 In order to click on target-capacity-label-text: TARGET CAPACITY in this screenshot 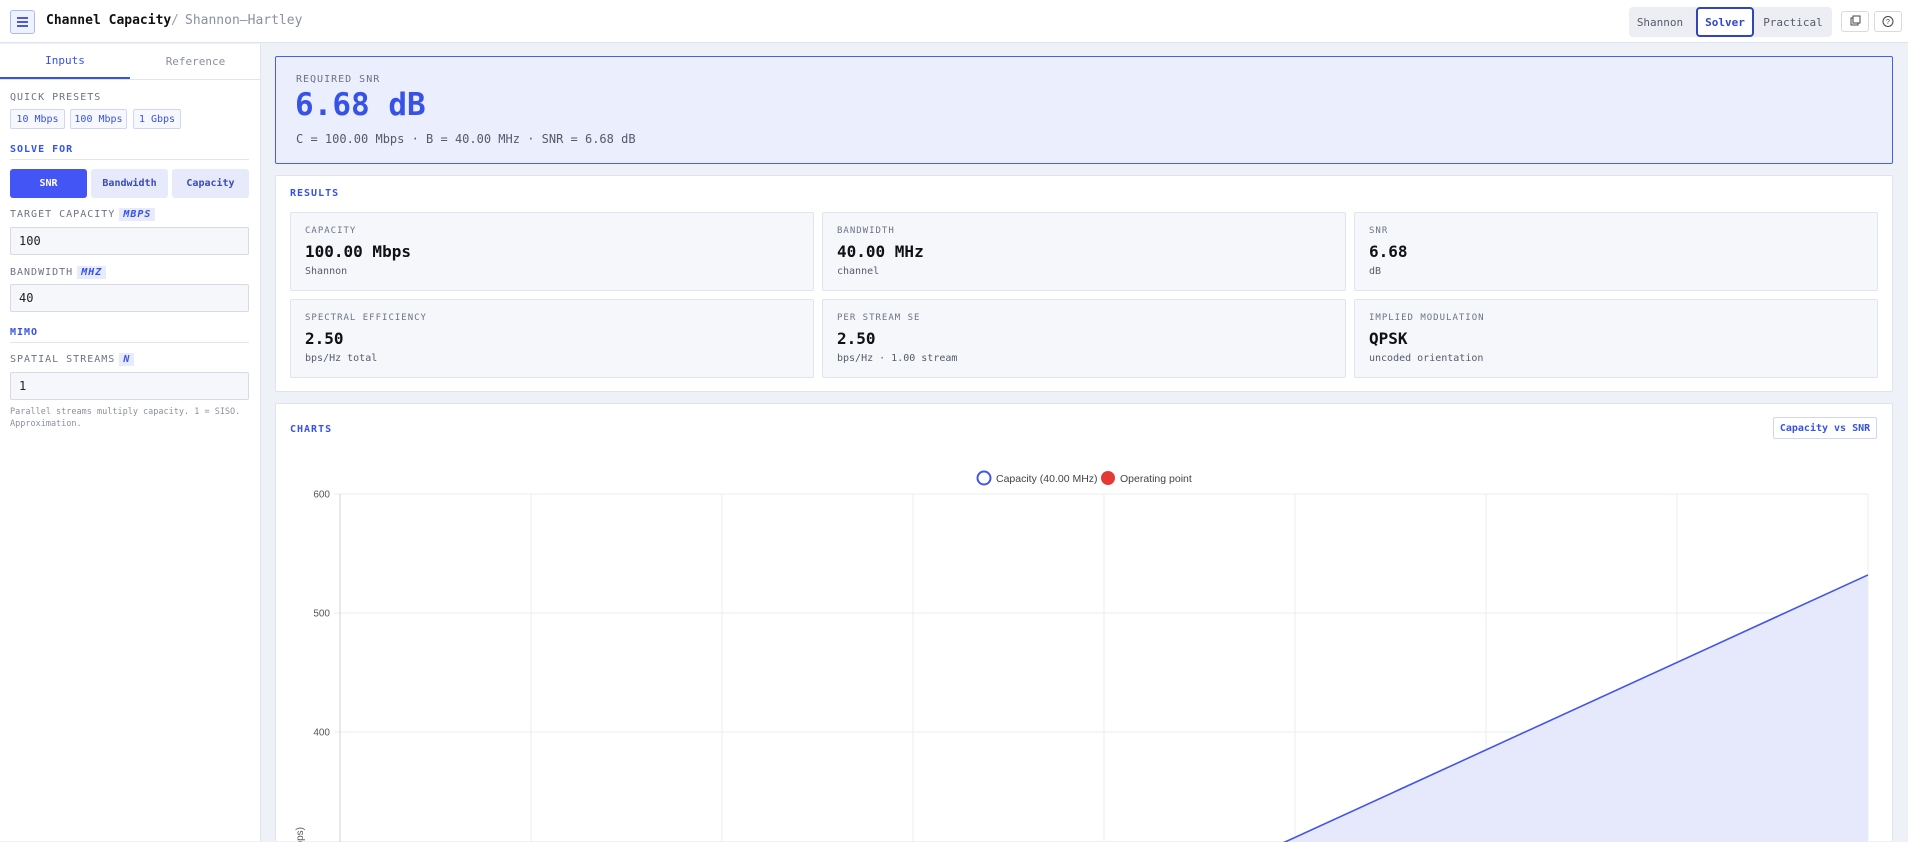, I will do `click(63, 214)`.